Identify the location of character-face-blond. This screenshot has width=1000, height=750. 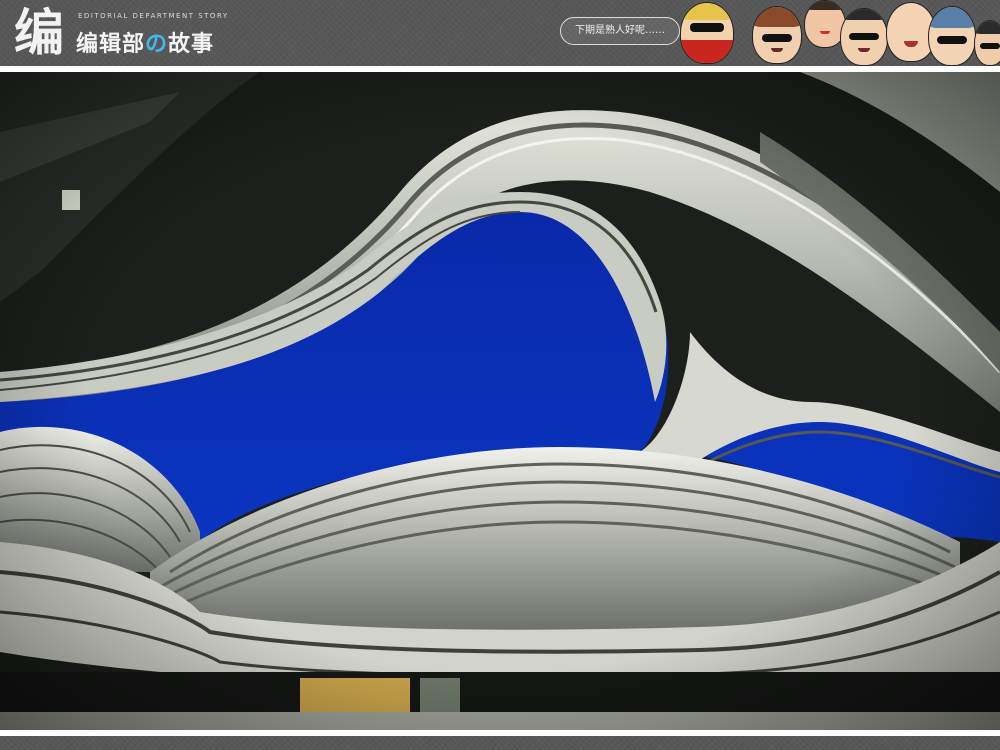
(707, 33).